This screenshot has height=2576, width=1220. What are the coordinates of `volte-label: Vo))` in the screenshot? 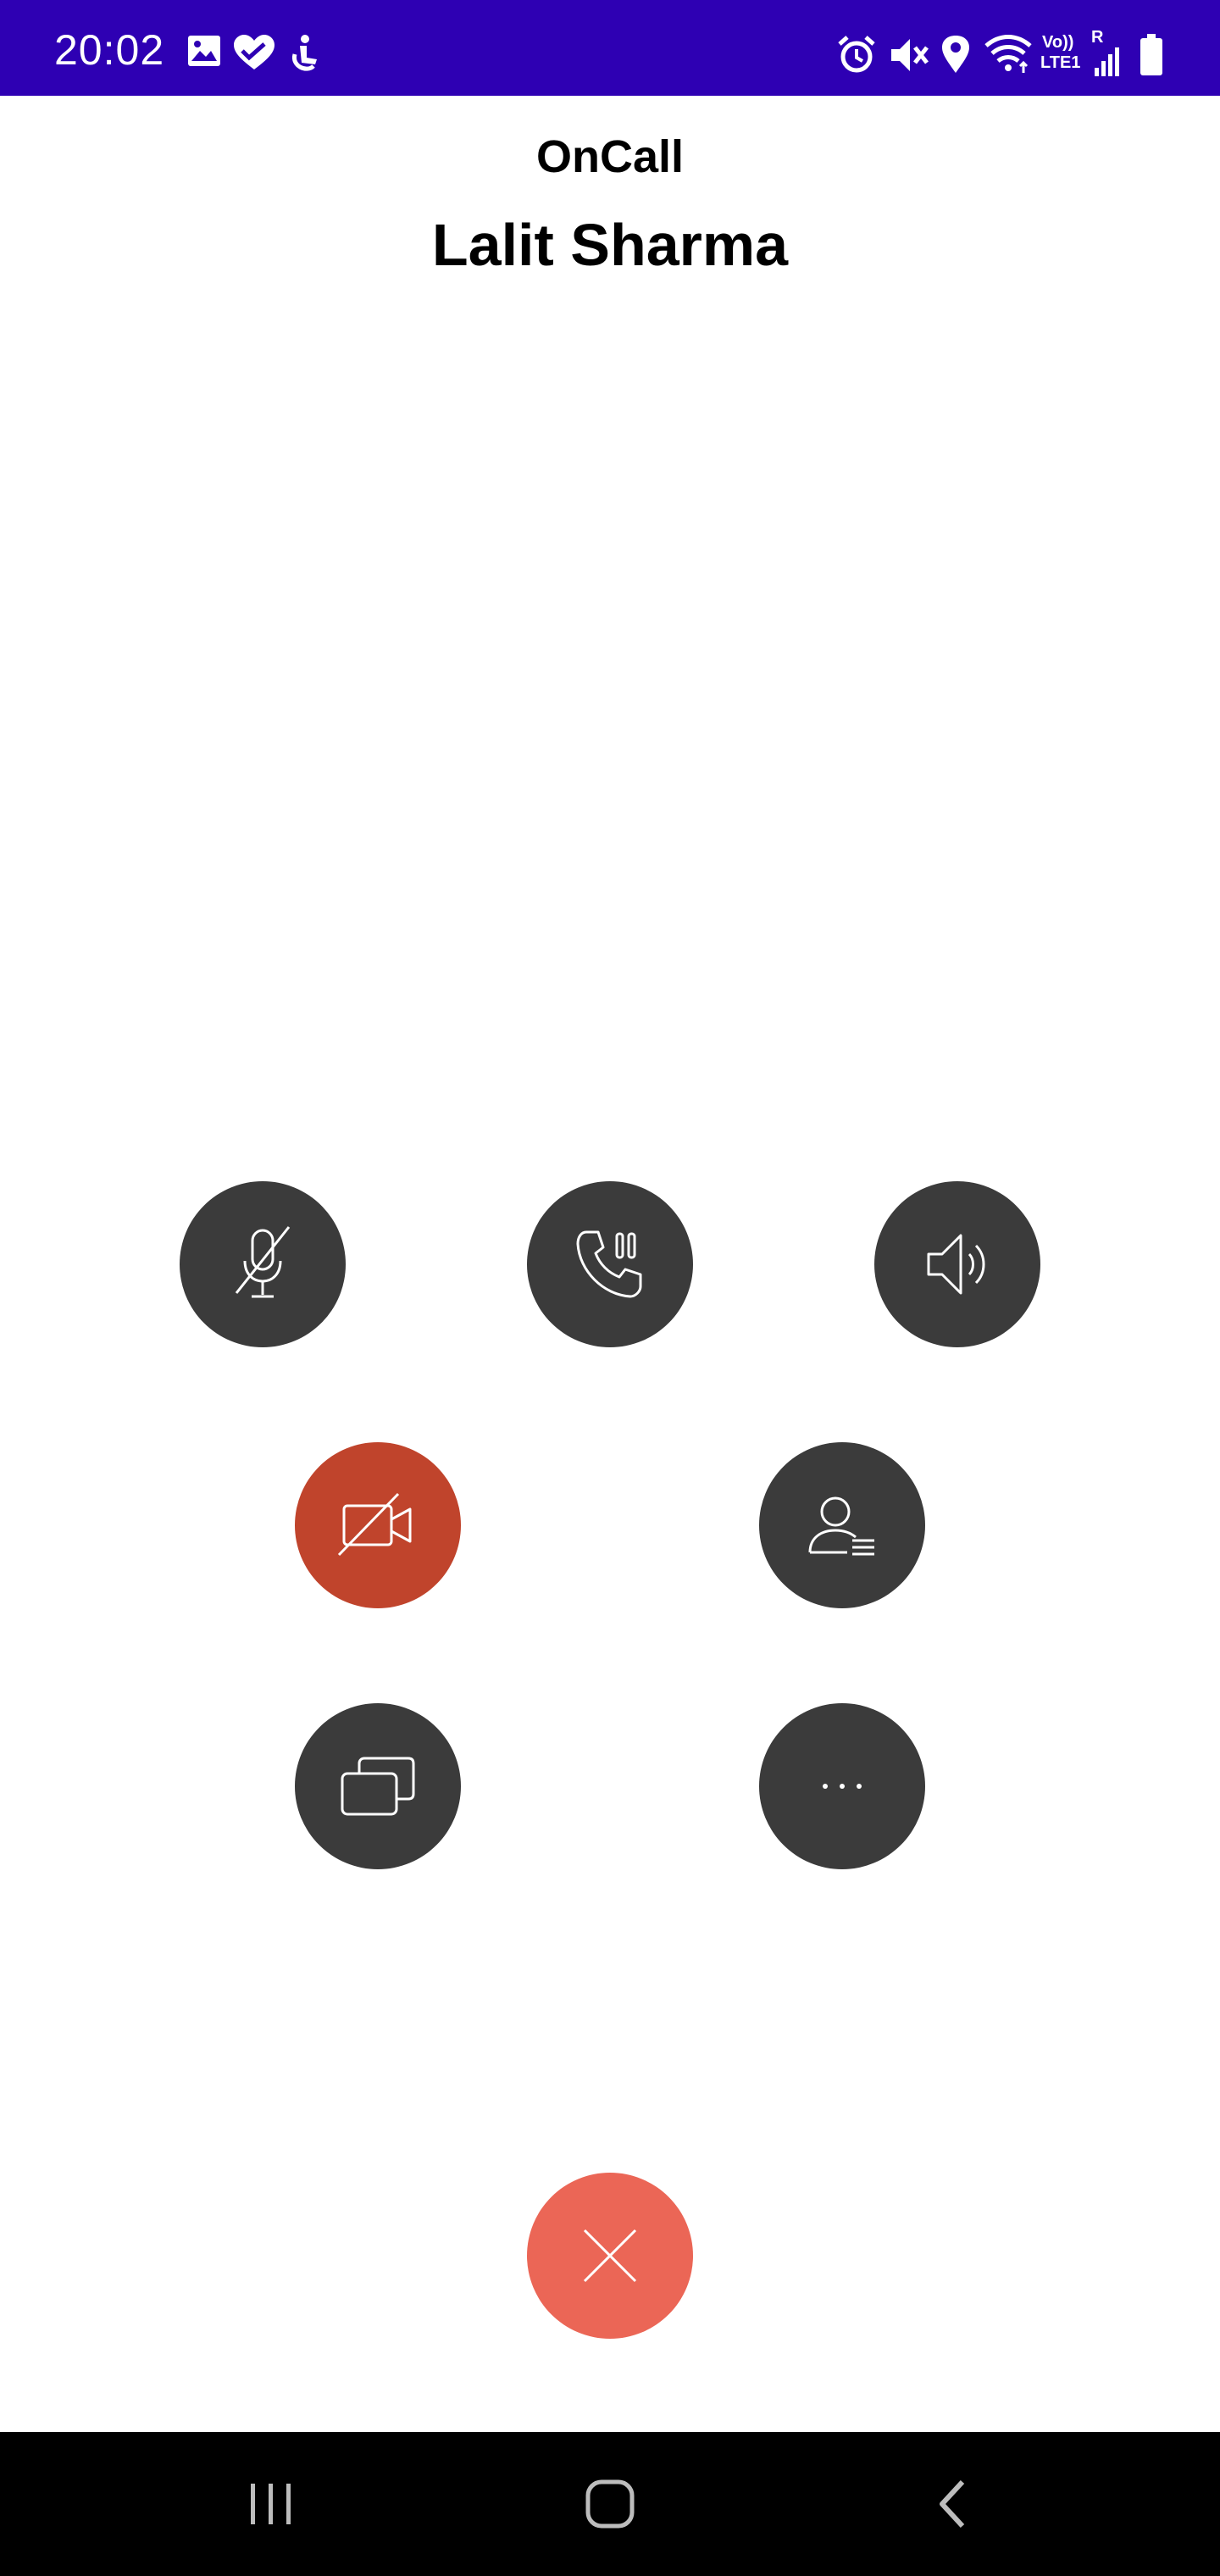 It's located at (1058, 42).